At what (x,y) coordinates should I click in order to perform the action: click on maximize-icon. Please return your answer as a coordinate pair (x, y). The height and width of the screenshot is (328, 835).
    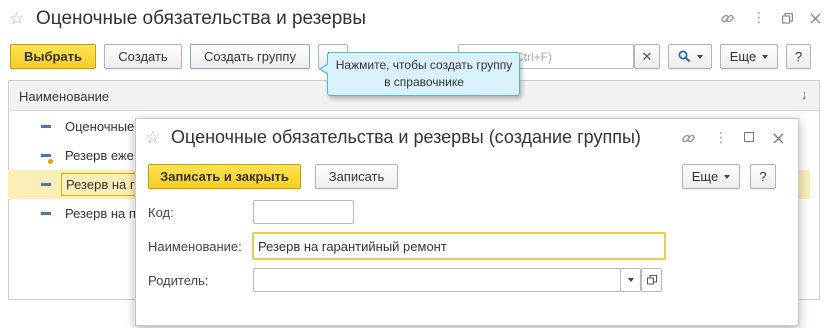
    Looking at the image, I should click on (749, 137).